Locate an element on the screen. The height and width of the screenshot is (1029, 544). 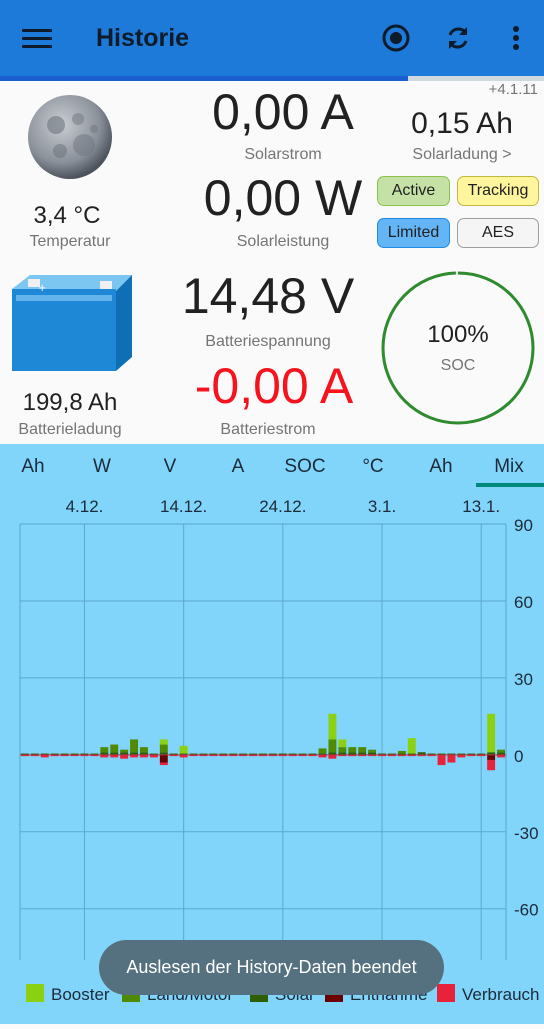
y-tick-label: -30 is located at coordinates (526, 833).